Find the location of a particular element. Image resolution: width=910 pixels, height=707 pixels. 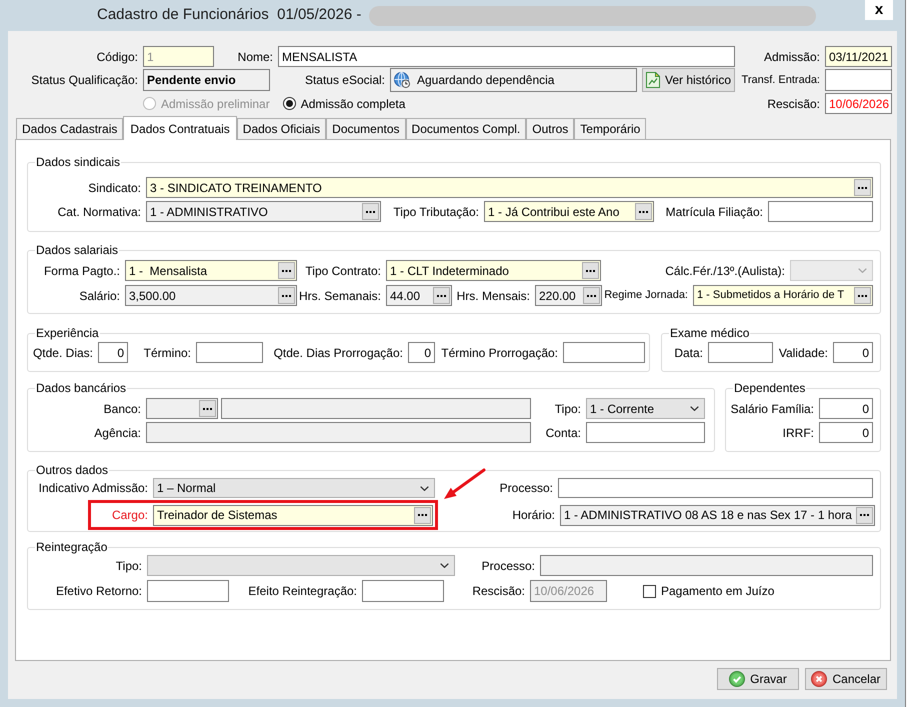

group-title: Dependentes is located at coordinates (769, 388).